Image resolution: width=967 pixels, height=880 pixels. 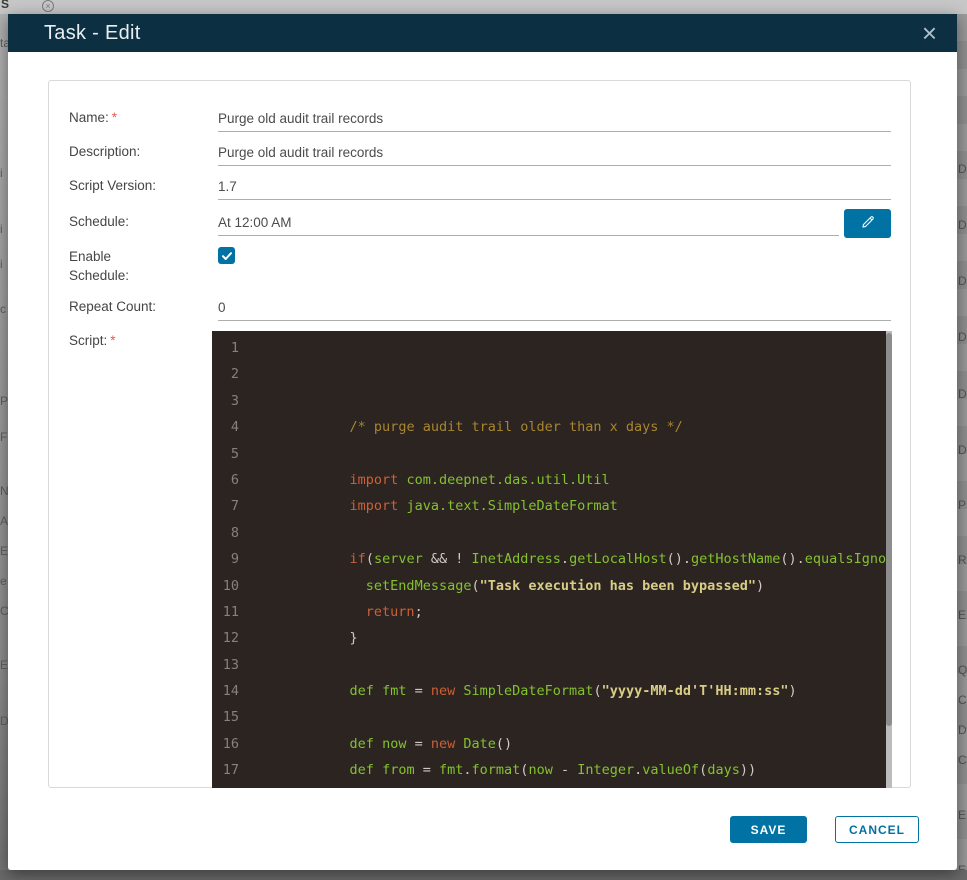 I want to click on enable-schedule-label: Enable Schedule:, so click(x=99, y=266).